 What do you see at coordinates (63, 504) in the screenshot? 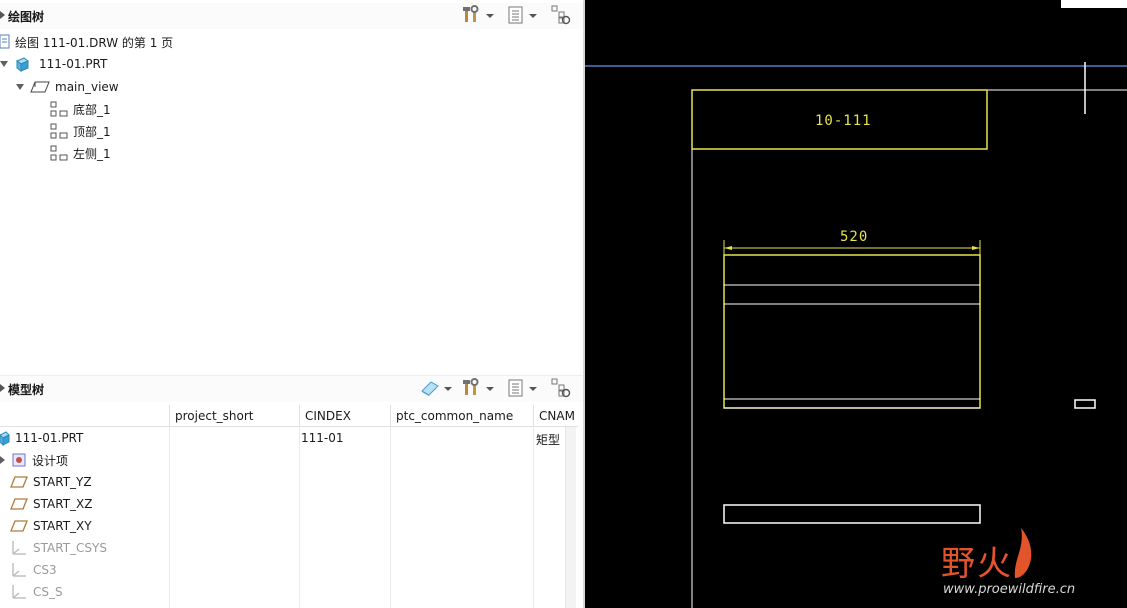
I see `tree-item-label: START_XZ` at bounding box center [63, 504].